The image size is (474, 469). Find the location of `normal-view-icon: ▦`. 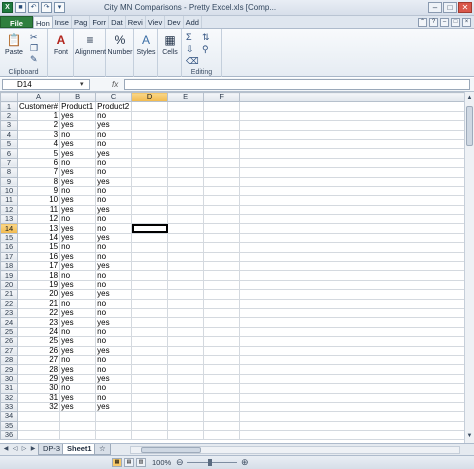

normal-view-icon: ▦ is located at coordinates (117, 462).